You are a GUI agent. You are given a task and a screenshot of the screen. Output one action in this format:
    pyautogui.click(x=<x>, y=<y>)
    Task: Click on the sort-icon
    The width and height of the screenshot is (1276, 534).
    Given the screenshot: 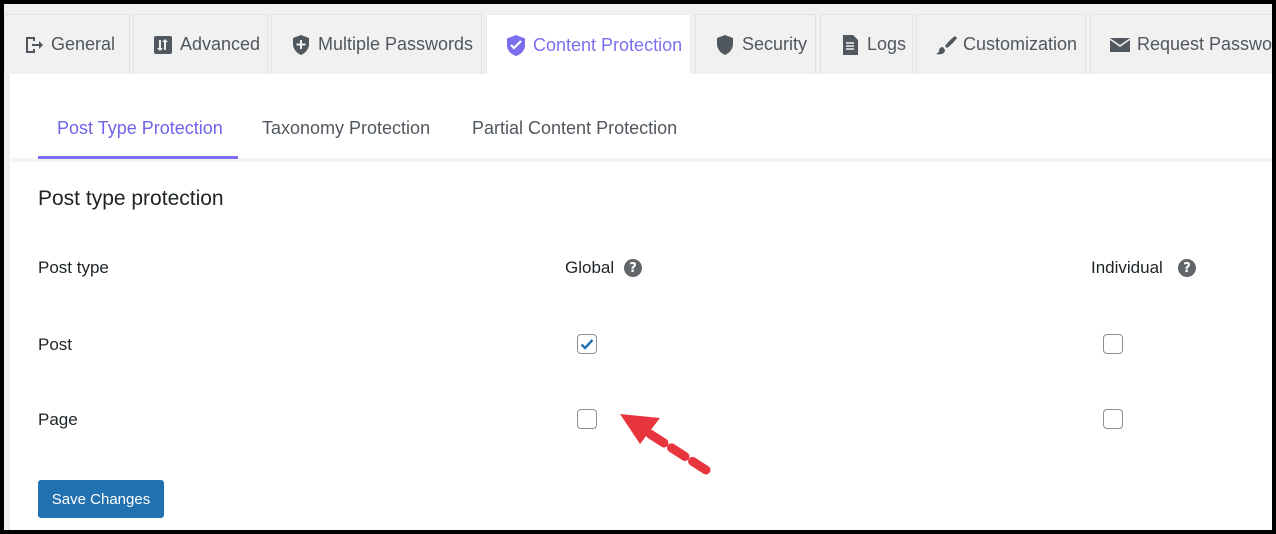 What is the action you would take?
    pyautogui.click(x=163, y=45)
    